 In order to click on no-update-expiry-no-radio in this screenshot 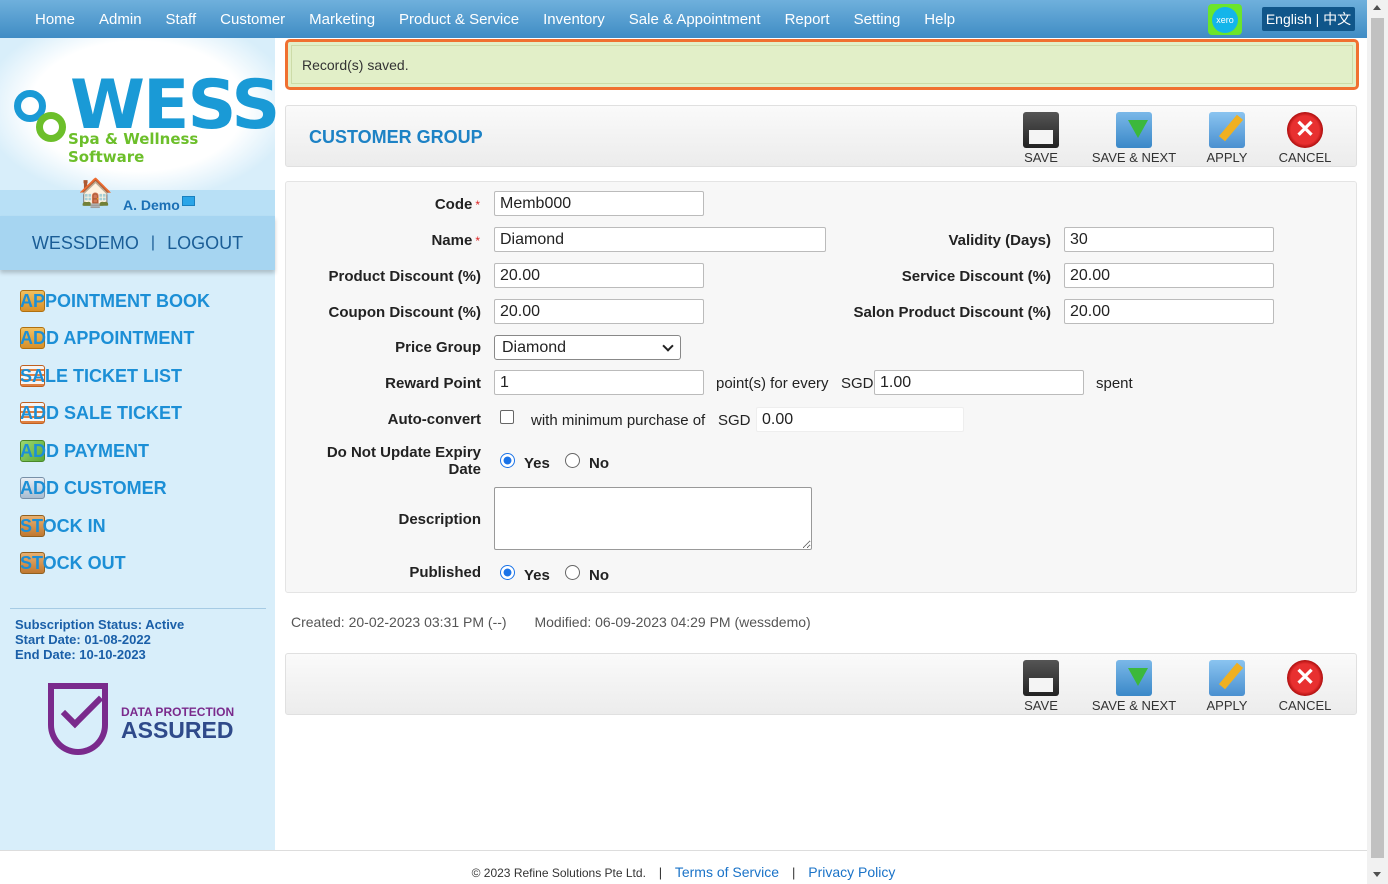, I will do `click(572, 460)`.